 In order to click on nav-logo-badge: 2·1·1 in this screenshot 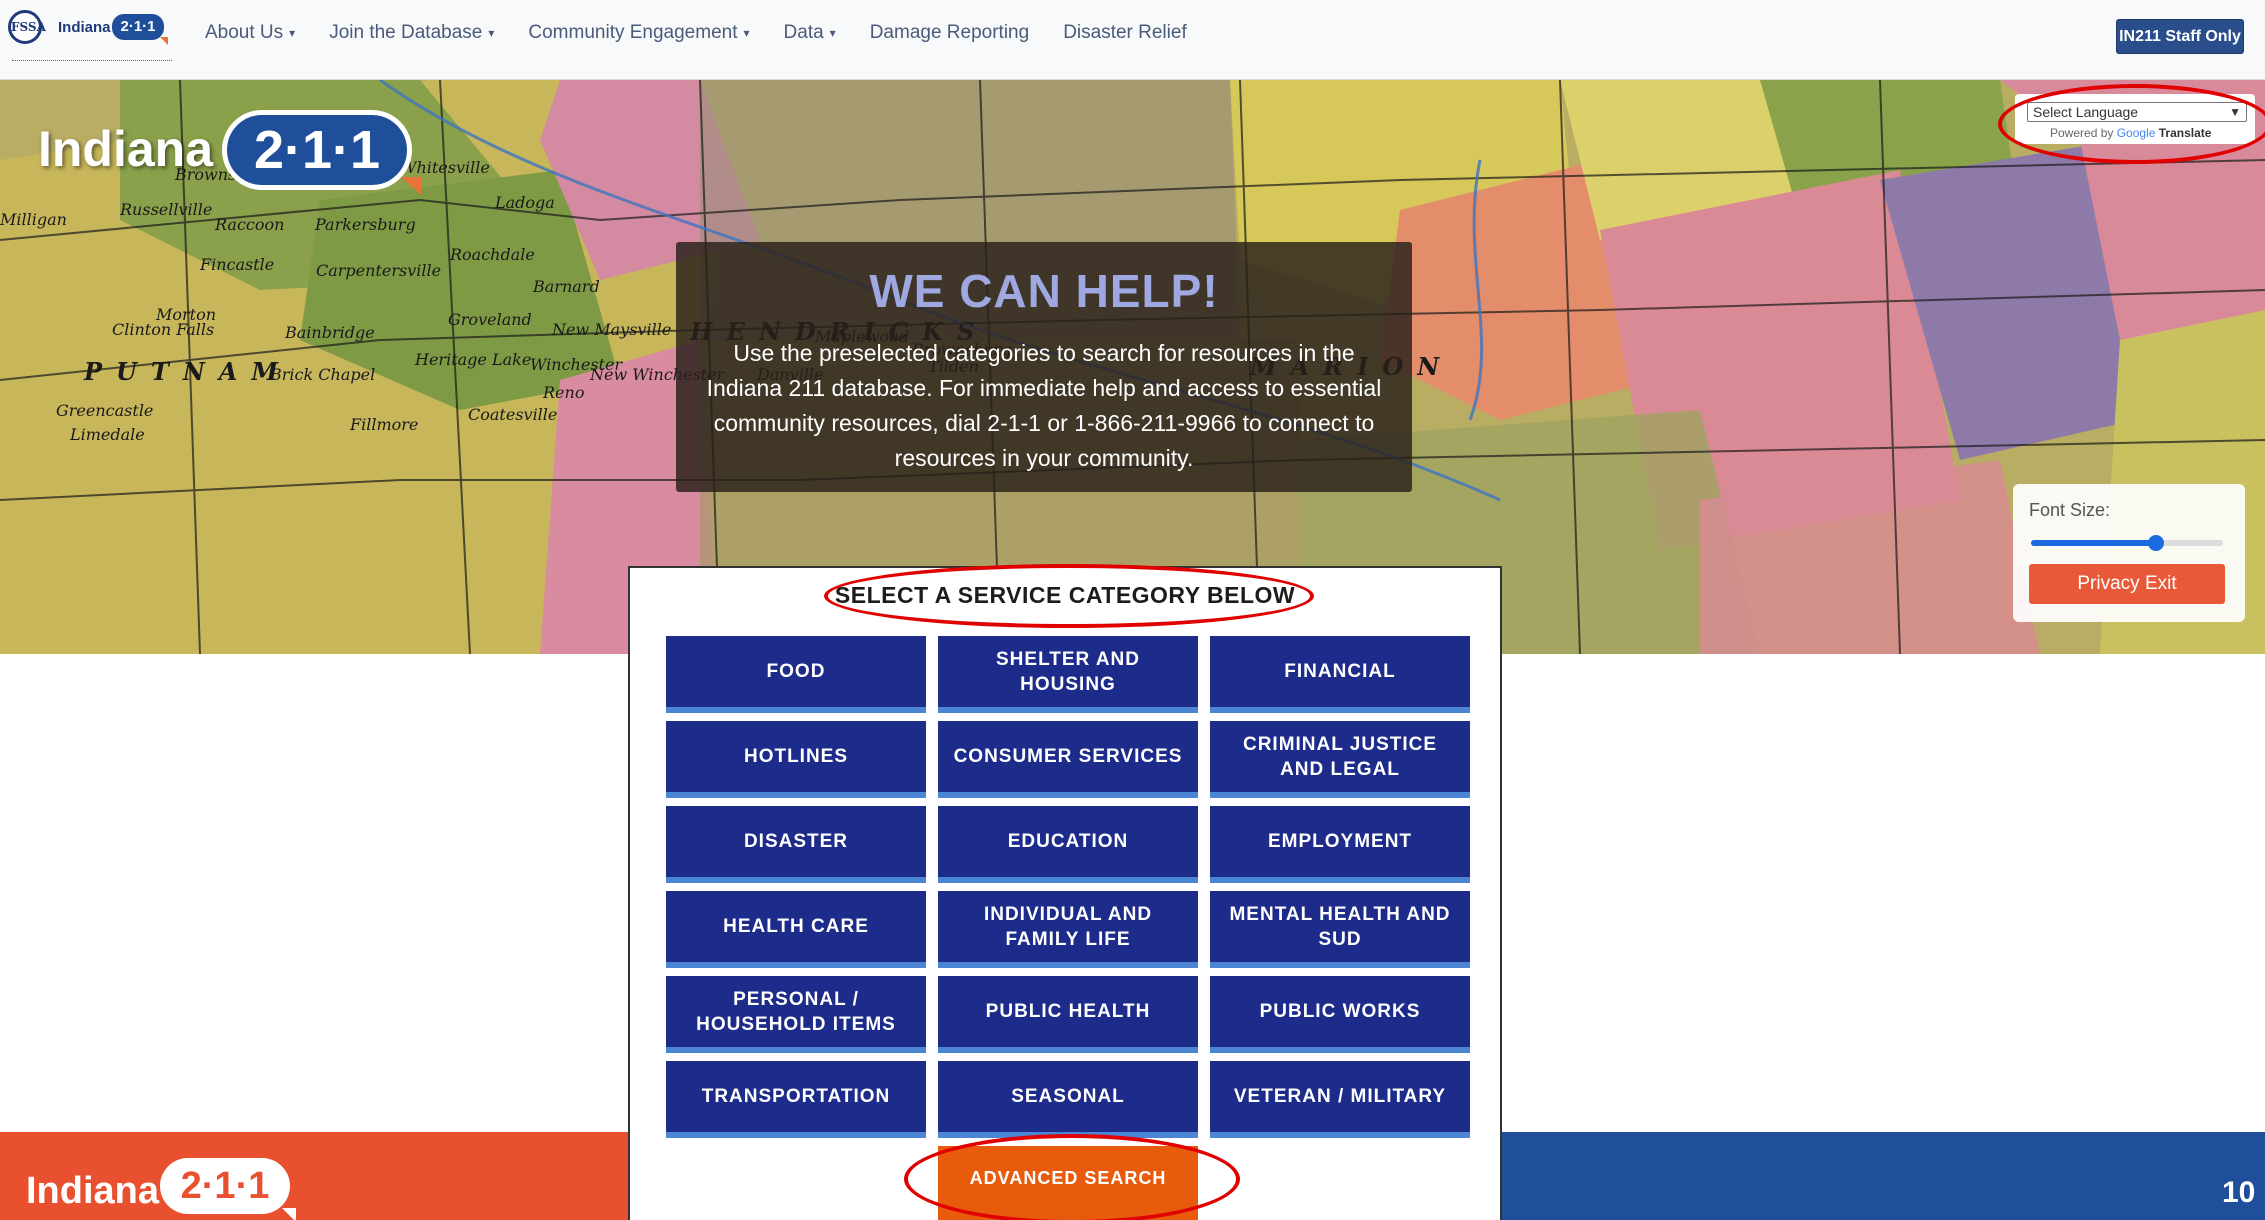, I will do `click(140, 29)`.